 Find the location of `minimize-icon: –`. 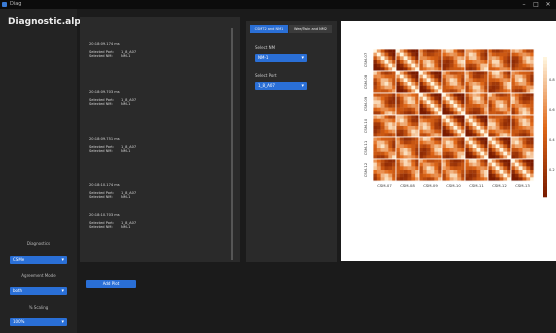

minimize-icon: – is located at coordinates (524, 4).